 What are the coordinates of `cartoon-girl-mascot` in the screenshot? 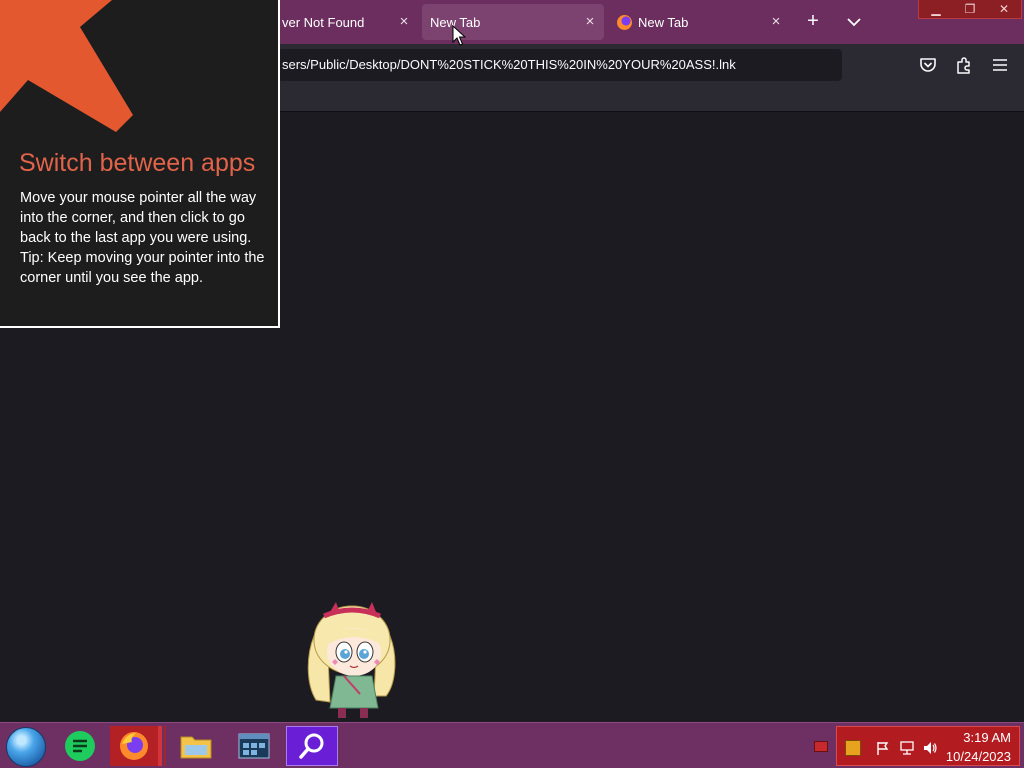 It's located at (351, 660).